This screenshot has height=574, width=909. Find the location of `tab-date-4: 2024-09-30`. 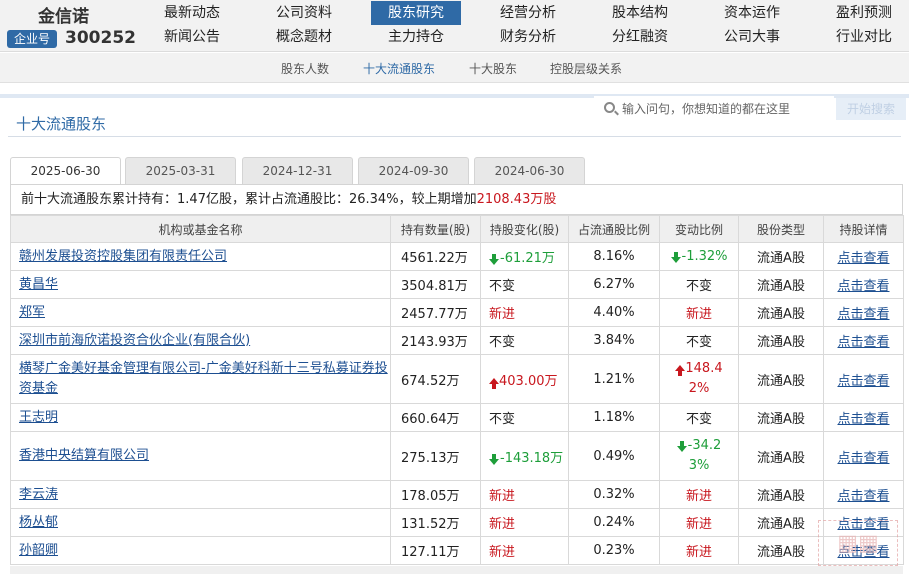

tab-date-4: 2024-09-30 is located at coordinates (413, 170).